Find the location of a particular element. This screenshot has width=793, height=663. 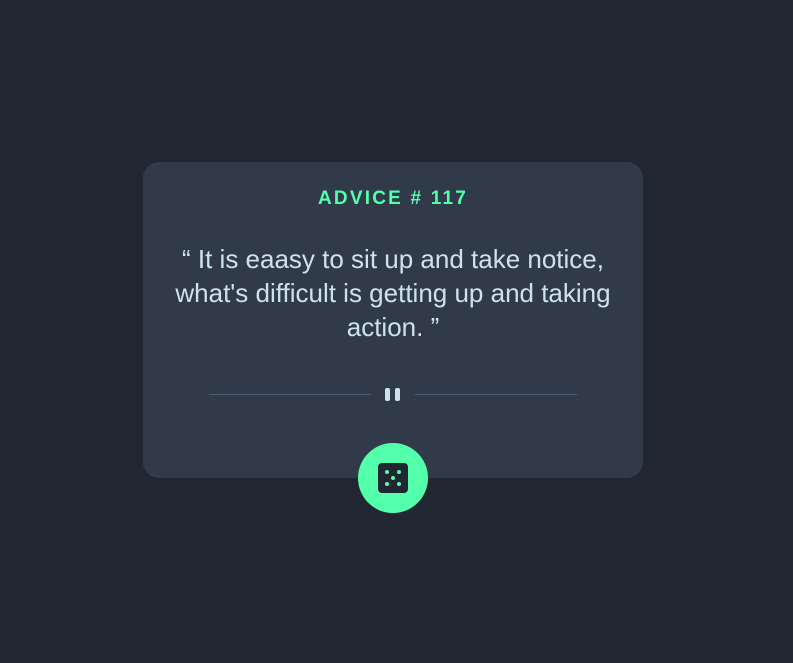

pause-icon is located at coordinates (393, 394).